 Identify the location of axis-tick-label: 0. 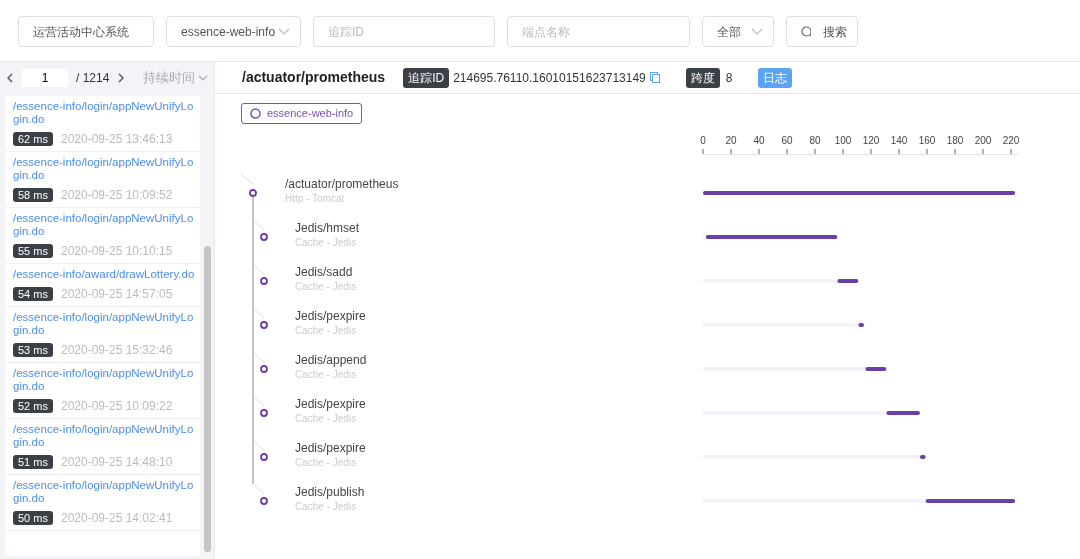
(703, 140).